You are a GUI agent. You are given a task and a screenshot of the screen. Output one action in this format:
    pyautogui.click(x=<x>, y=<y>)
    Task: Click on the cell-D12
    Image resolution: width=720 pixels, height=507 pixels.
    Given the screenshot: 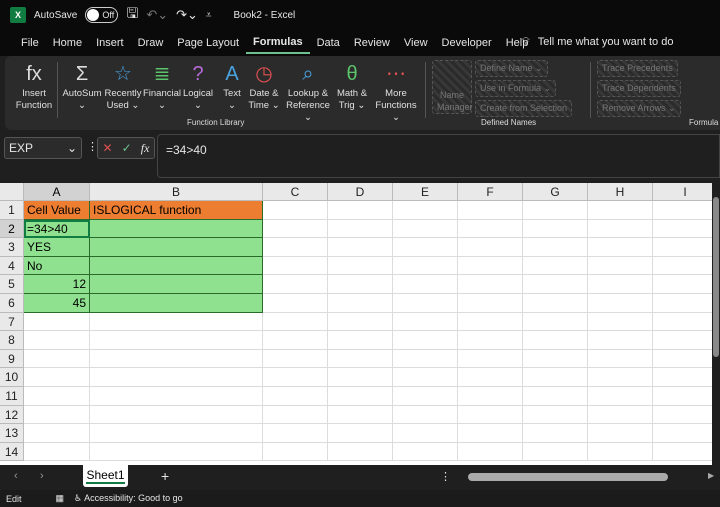 What is the action you would take?
    pyautogui.click(x=360, y=415)
    